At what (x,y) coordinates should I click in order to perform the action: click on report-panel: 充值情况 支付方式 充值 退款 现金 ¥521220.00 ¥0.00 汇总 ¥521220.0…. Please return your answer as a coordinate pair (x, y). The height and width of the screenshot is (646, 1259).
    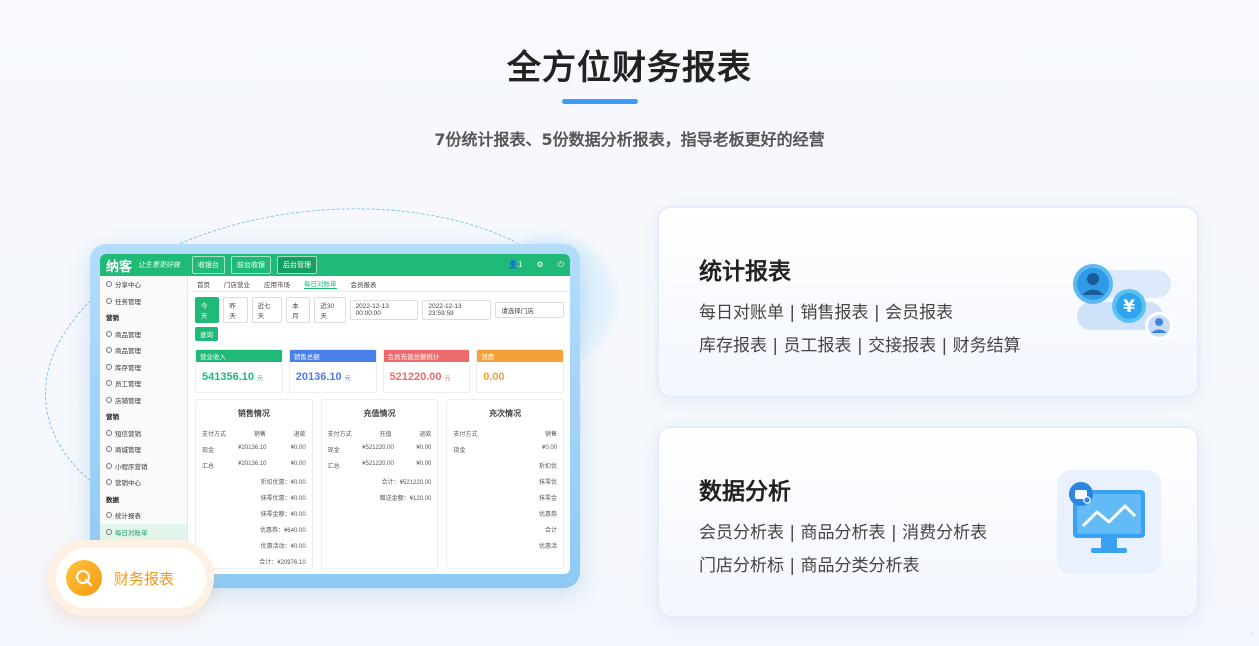
    Looking at the image, I should click on (379, 484).